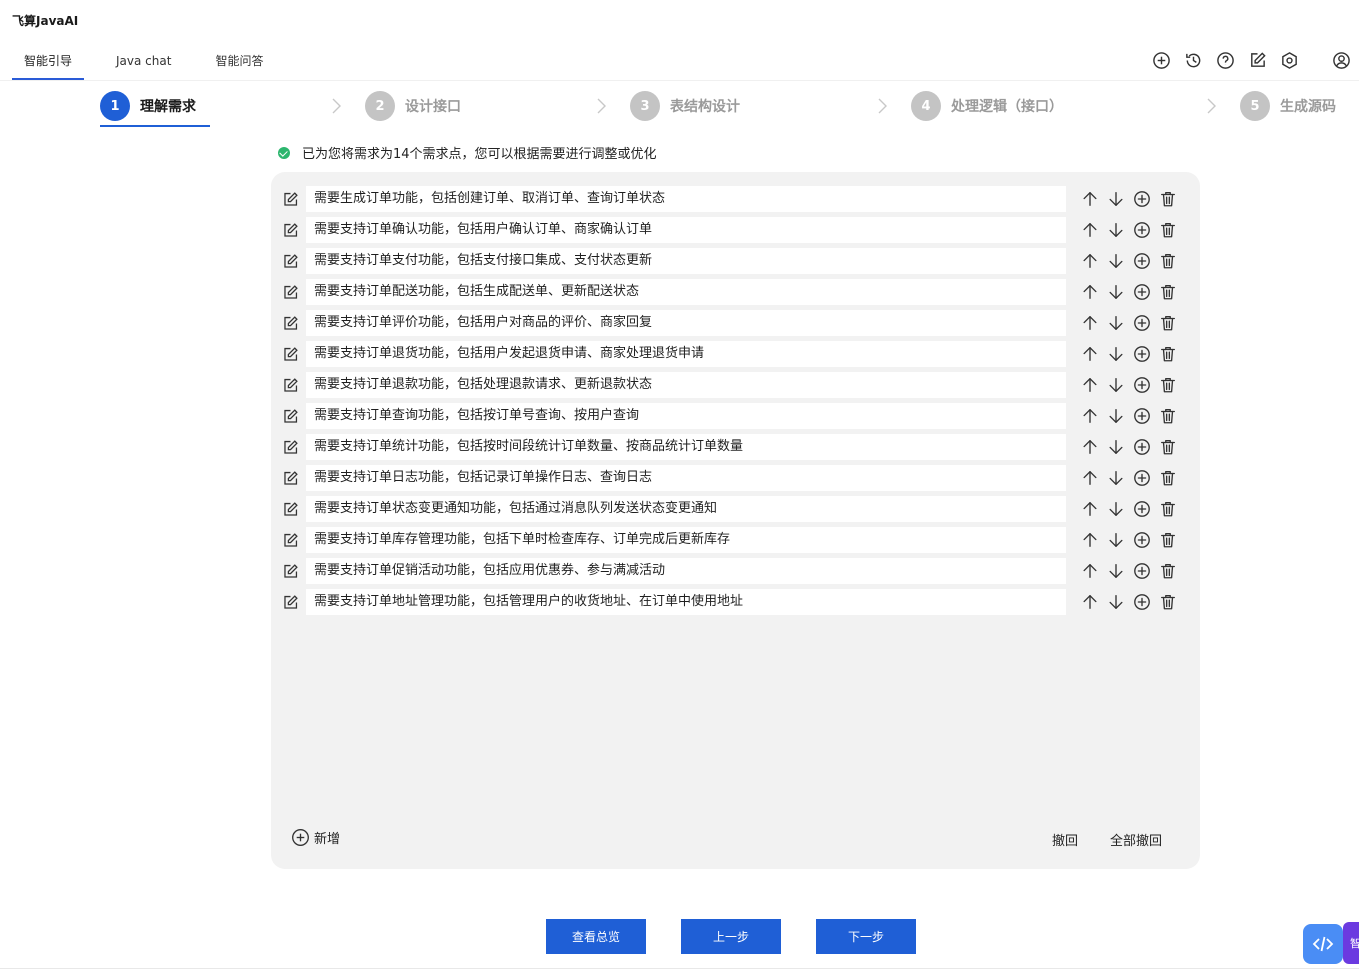 This screenshot has height=971, width=1359. Describe the element at coordinates (686, 292) in the screenshot. I see `requirement-text: 需要支持订单配送功能，包括生成配送单、更新配送状态` at that location.